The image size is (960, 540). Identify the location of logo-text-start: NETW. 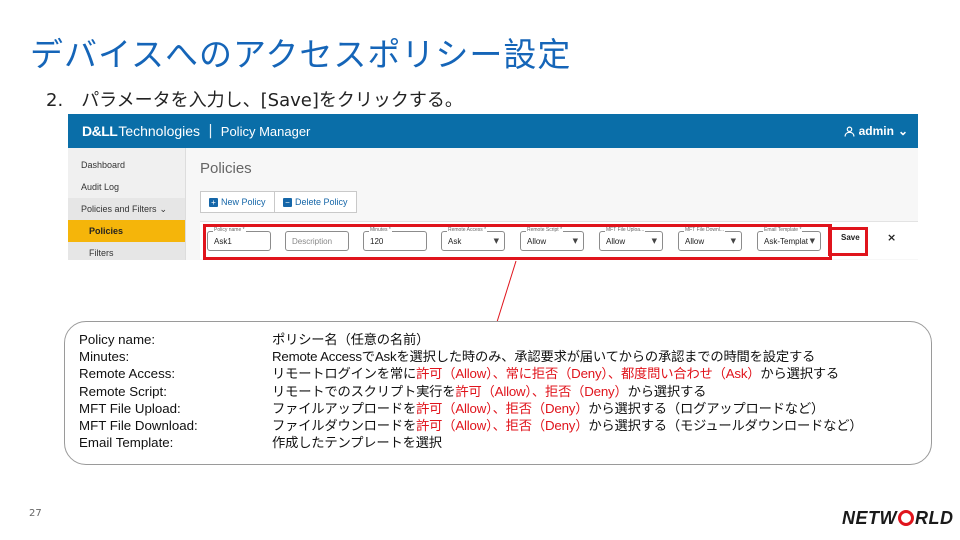
(869, 518).